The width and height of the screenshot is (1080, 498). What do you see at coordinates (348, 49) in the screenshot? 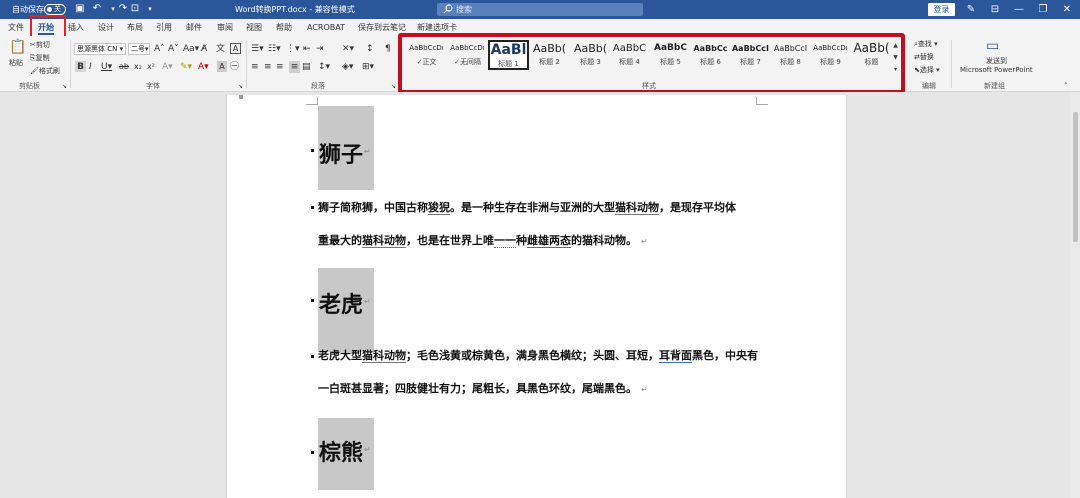
I see `chinese-layout-icon: ✕▾` at bounding box center [348, 49].